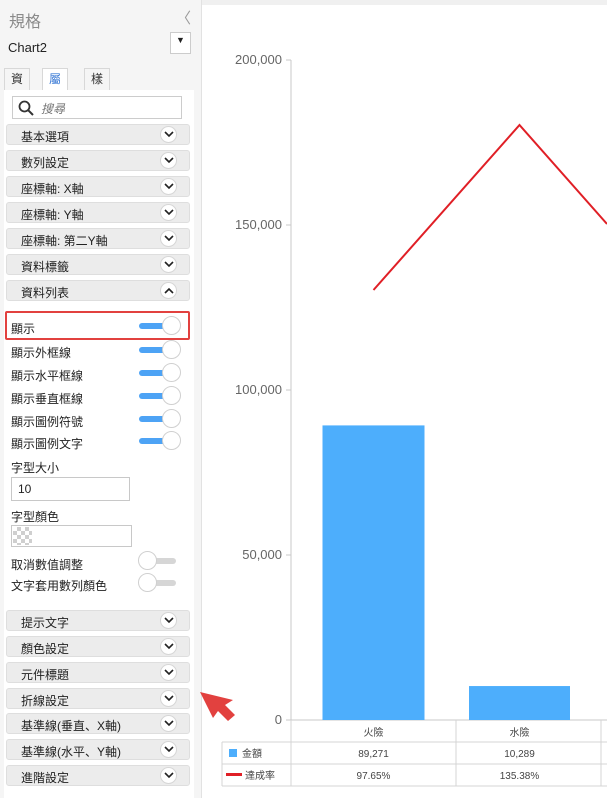  Describe the element at coordinates (98, 672) in the screenshot. I see `section-component-title: 元件標題` at that location.